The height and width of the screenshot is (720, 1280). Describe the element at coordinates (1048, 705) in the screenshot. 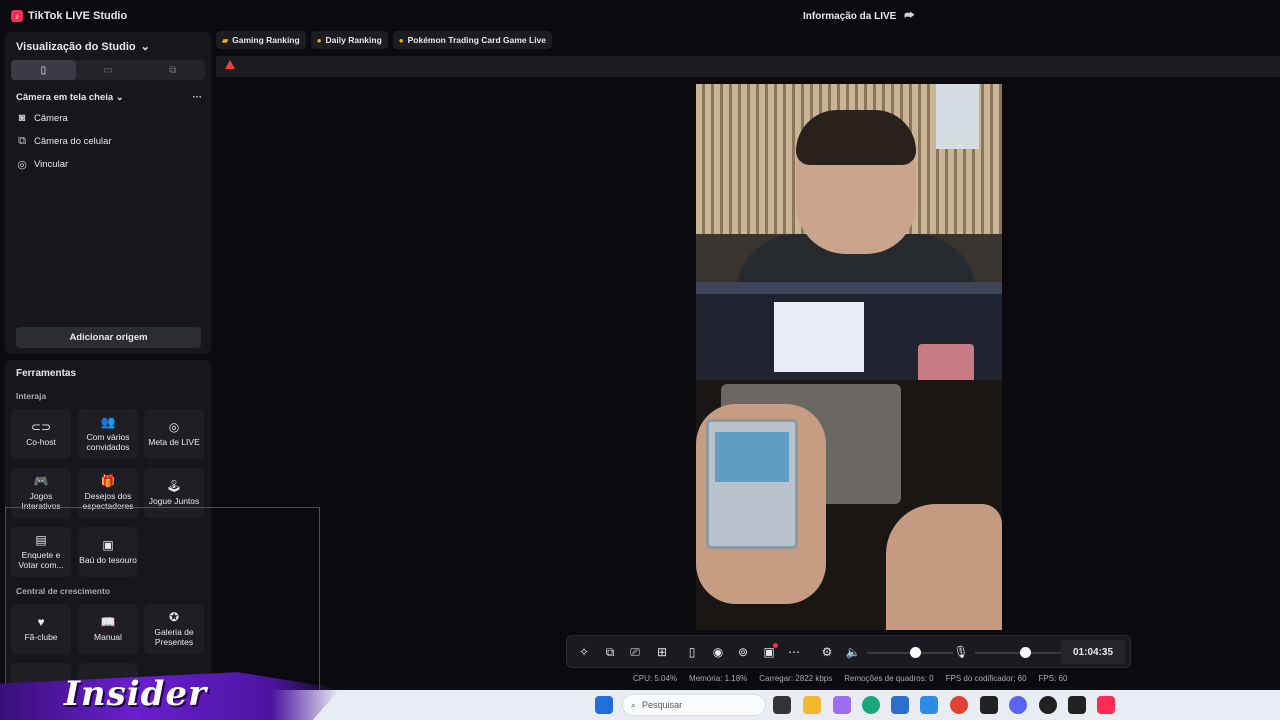

I see `obs-icon` at that location.